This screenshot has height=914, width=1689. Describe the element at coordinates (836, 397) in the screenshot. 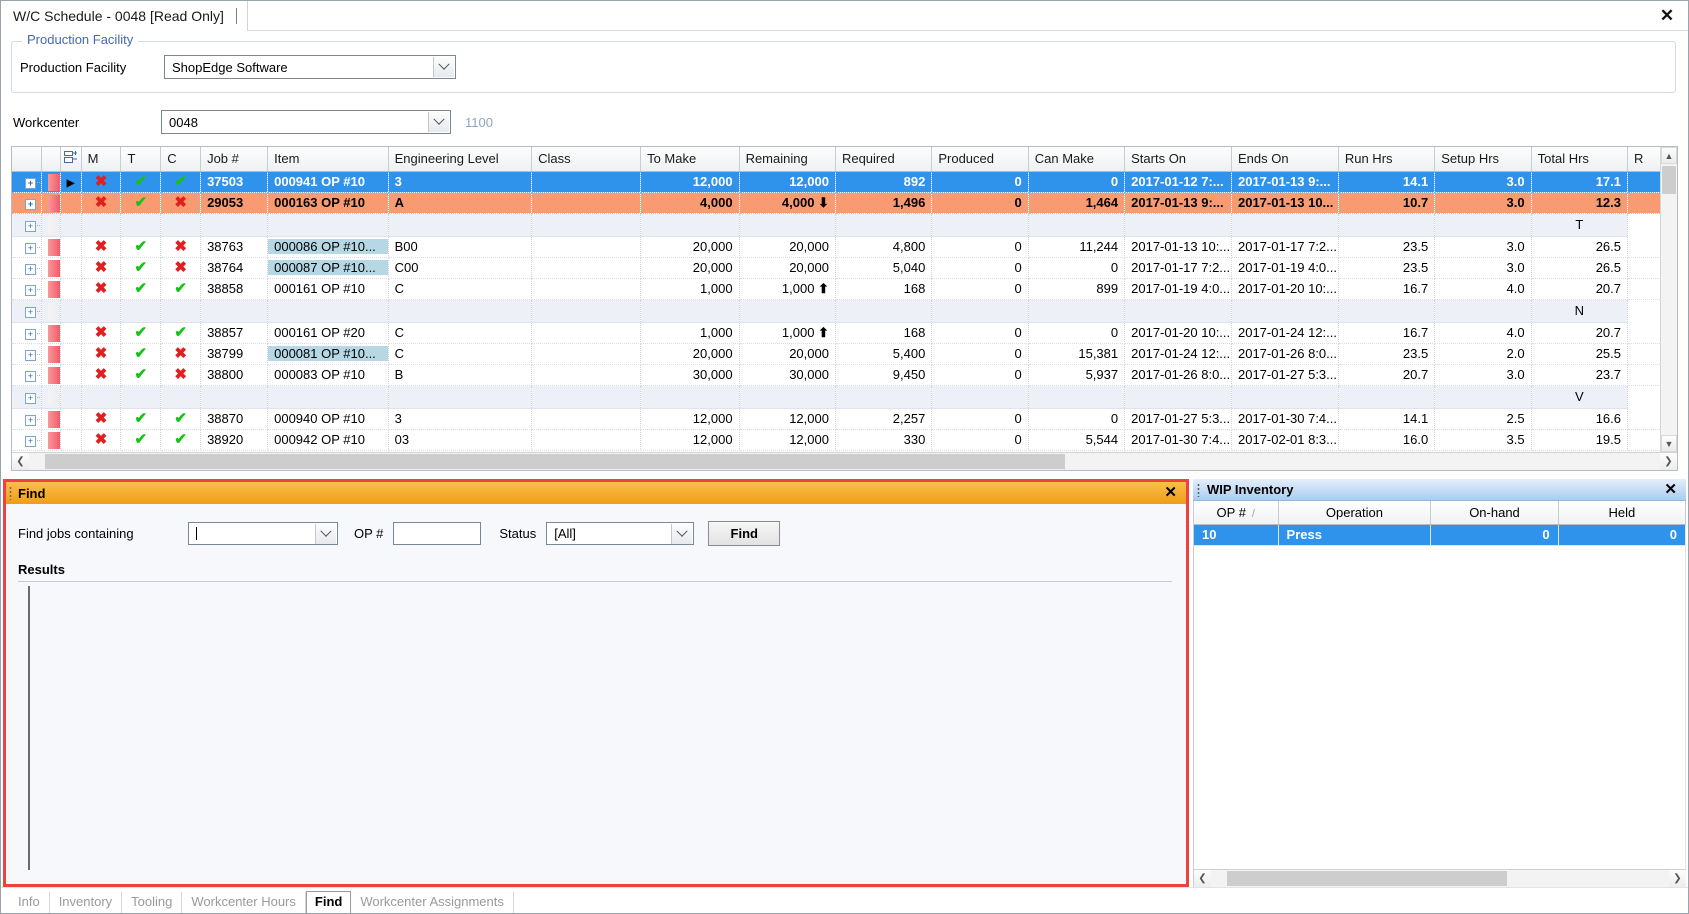

I see `table-row: + V` at that location.